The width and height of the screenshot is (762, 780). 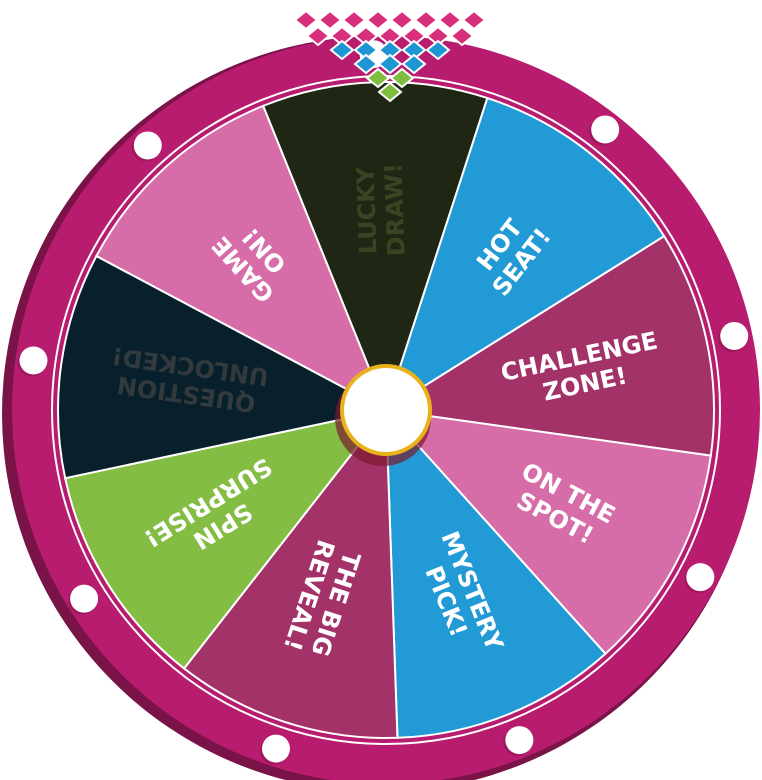 I want to click on segment-label-line: DRAW!, so click(x=394, y=209).